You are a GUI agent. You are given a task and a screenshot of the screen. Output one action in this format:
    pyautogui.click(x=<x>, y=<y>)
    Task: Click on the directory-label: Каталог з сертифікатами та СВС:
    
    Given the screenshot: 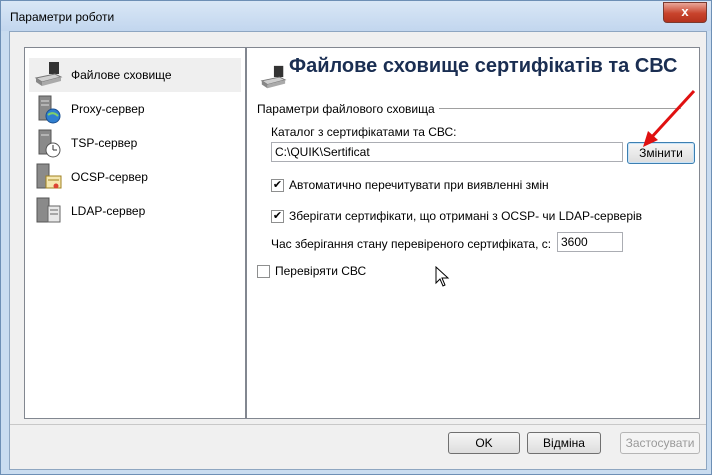 What is the action you would take?
    pyautogui.click(x=364, y=132)
    